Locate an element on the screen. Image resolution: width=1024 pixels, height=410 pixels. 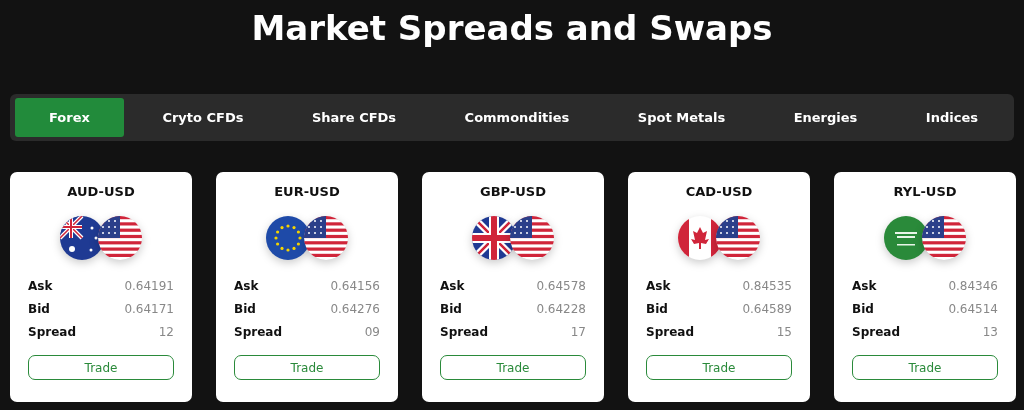
category-tab: Cryto CFDs is located at coordinates (203, 117).